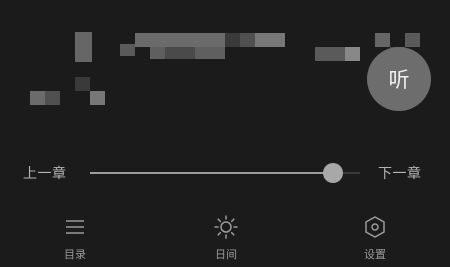  I want to click on chapter-progress-handle, so click(333, 173).